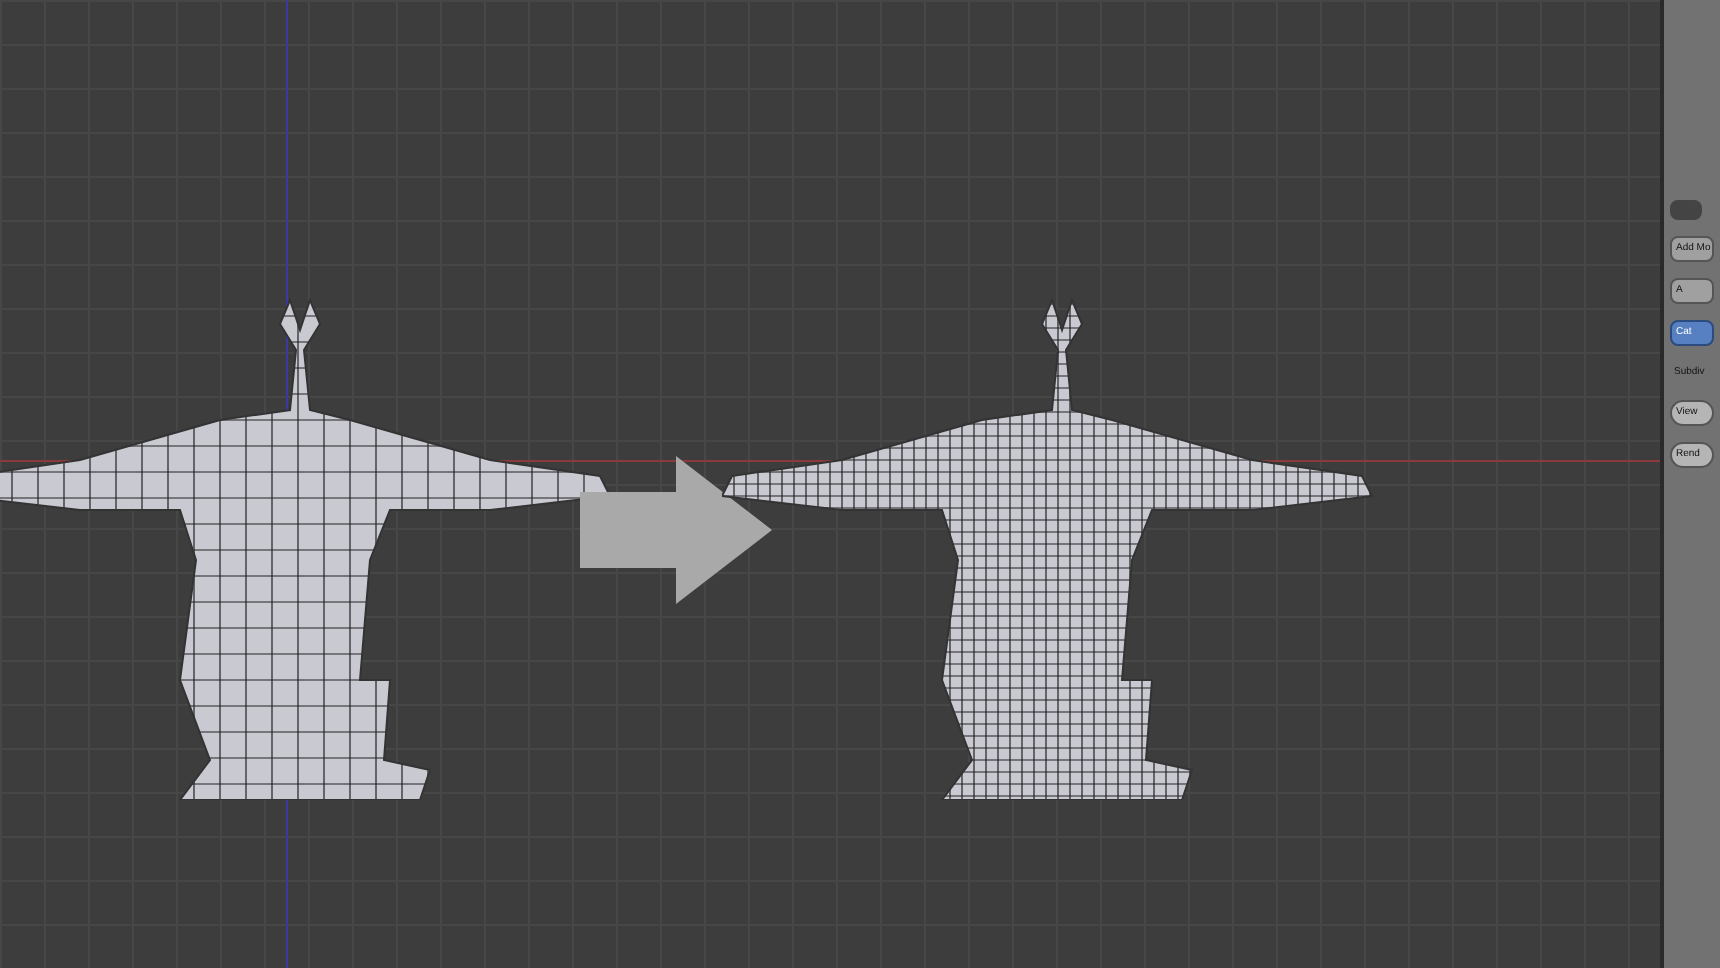 This screenshot has width=1720, height=968. Describe the element at coordinates (676, 530) in the screenshot. I see `right-arrow-icon` at that location.